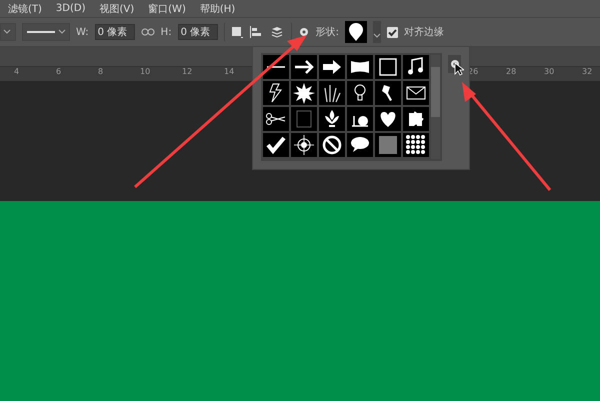  I want to click on shape-label: 形状:, so click(327, 32).